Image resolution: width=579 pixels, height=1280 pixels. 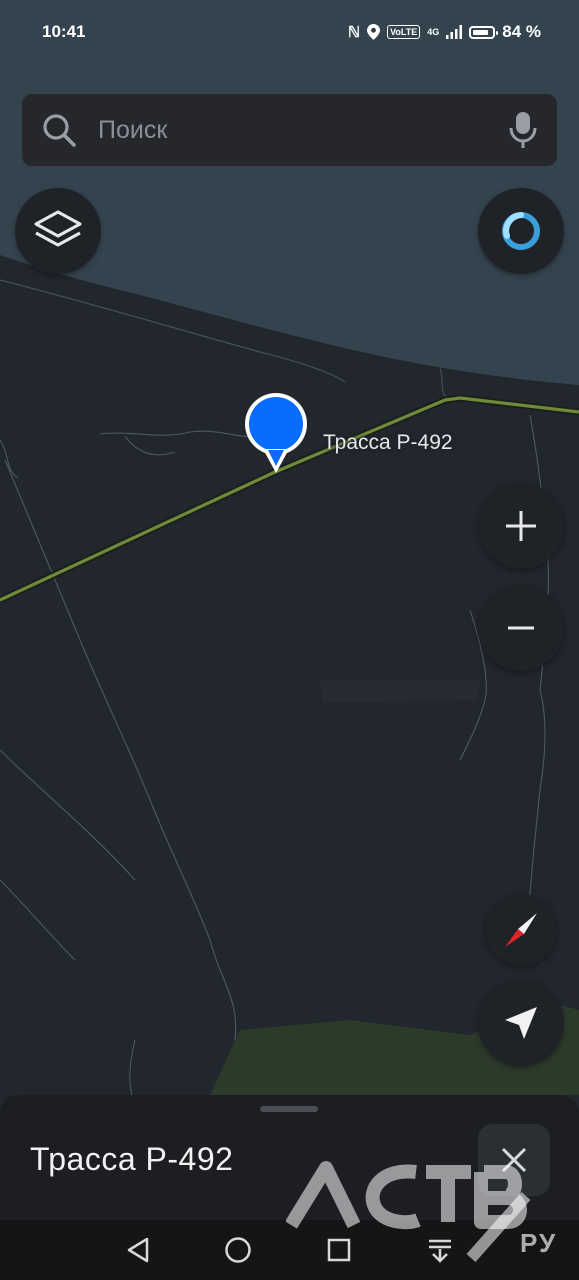 I want to click on zoom-in-button, so click(x=521, y=526).